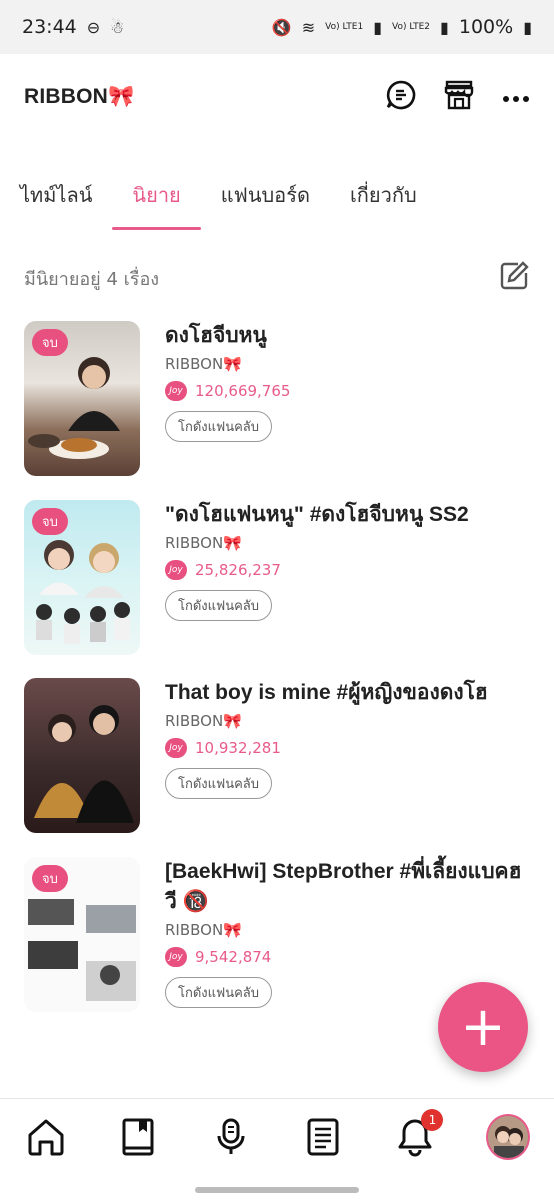 This screenshot has width=554, height=1201. What do you see at coordinates (347, 570) in the screenshot?
I see `view-count-row: Joy 25,826,237` at bounding box center [347, 570].